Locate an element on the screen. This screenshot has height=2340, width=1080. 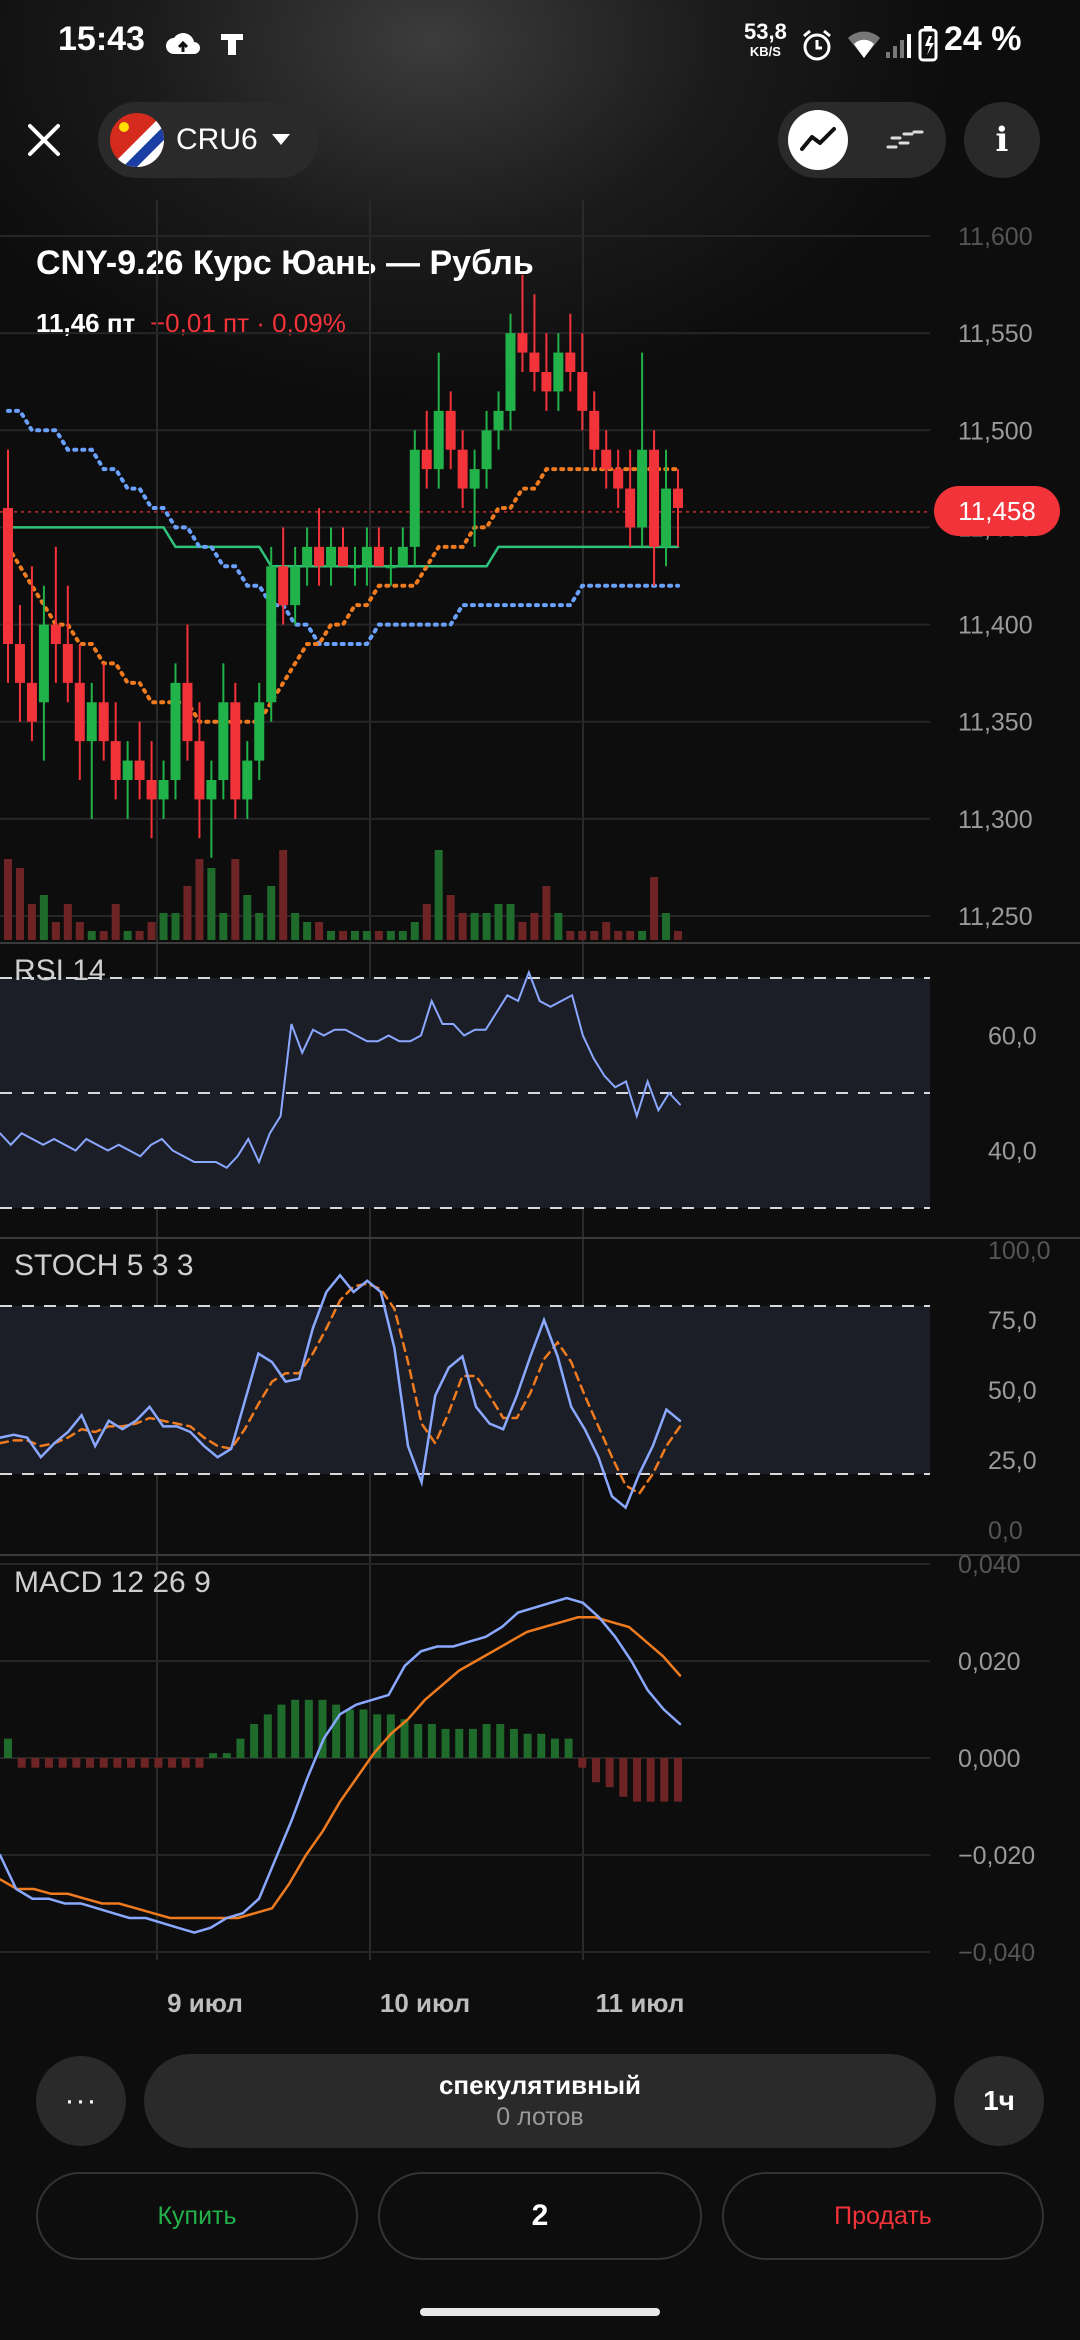
close-button is located at coordinates (44, 140).